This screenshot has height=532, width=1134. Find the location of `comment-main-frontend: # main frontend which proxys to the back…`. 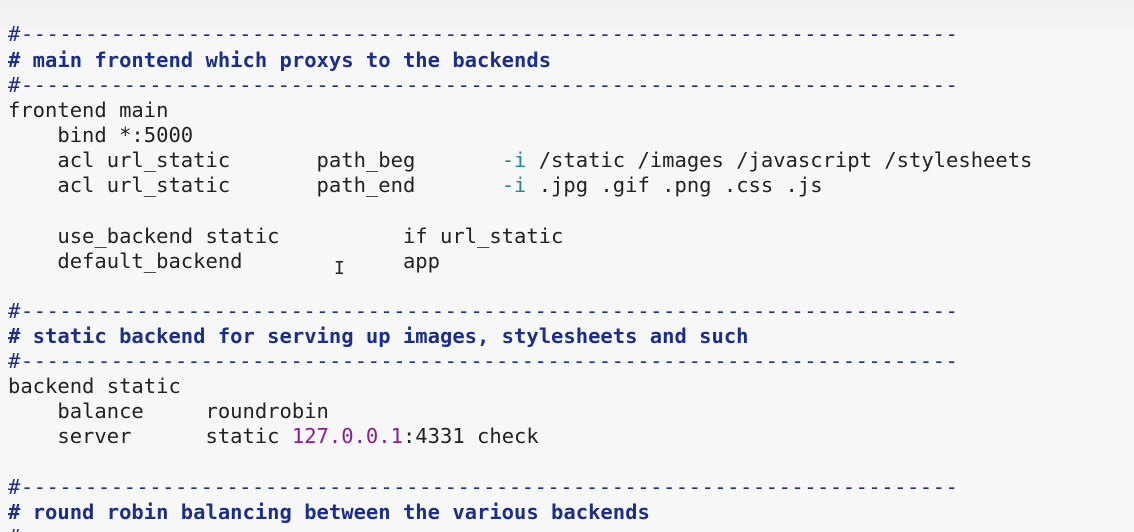

comment-main-frontend: # main frontend which proxys to the back… is located at coordinates (280, 60).